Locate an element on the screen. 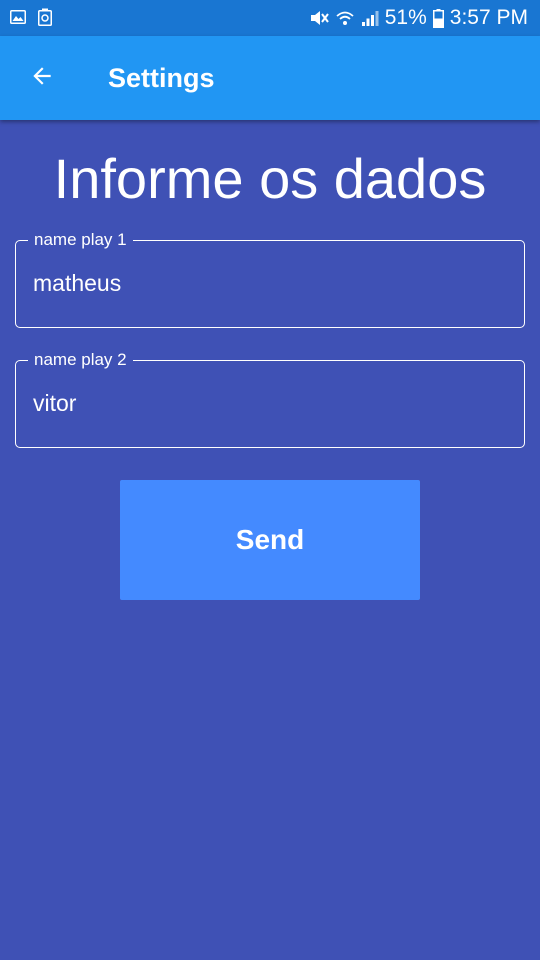 Image resolution: width=540 pixels, height=960 pixels. status-bar: 51% 3:57 PM is located at coordinates (270, 18).